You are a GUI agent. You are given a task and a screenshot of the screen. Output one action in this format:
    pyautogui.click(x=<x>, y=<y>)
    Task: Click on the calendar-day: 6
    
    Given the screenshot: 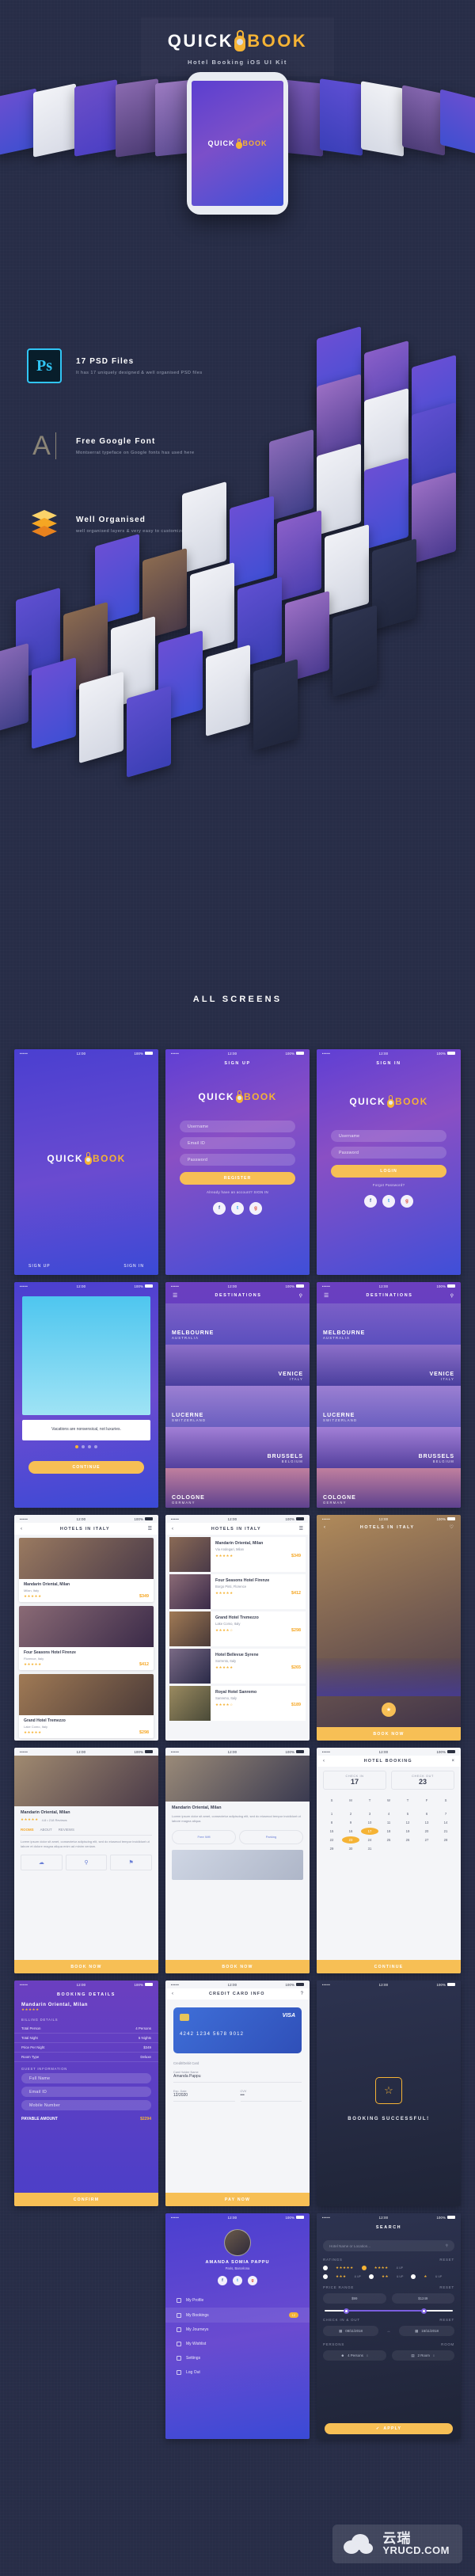 What is the action you would take?
    pyautogui.click(x=426, y=1813)
    